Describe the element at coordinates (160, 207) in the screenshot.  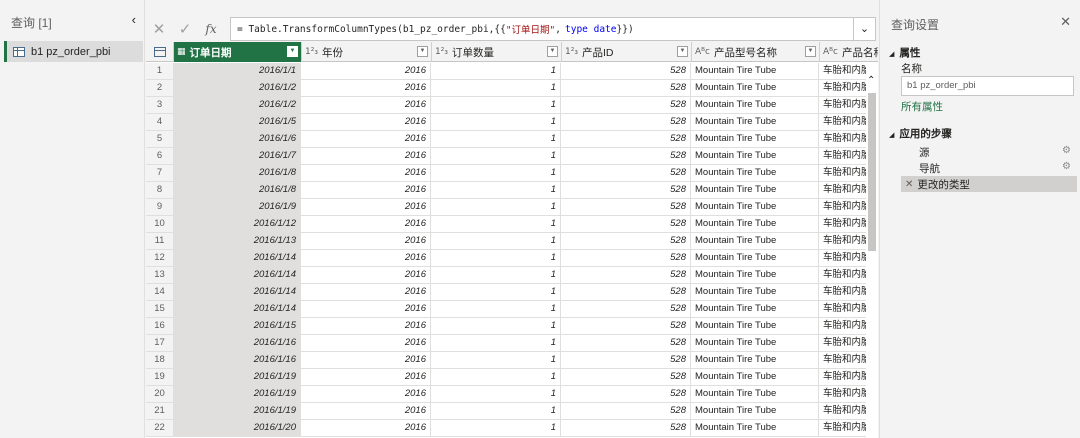
I see `row-number: 9` at that location.